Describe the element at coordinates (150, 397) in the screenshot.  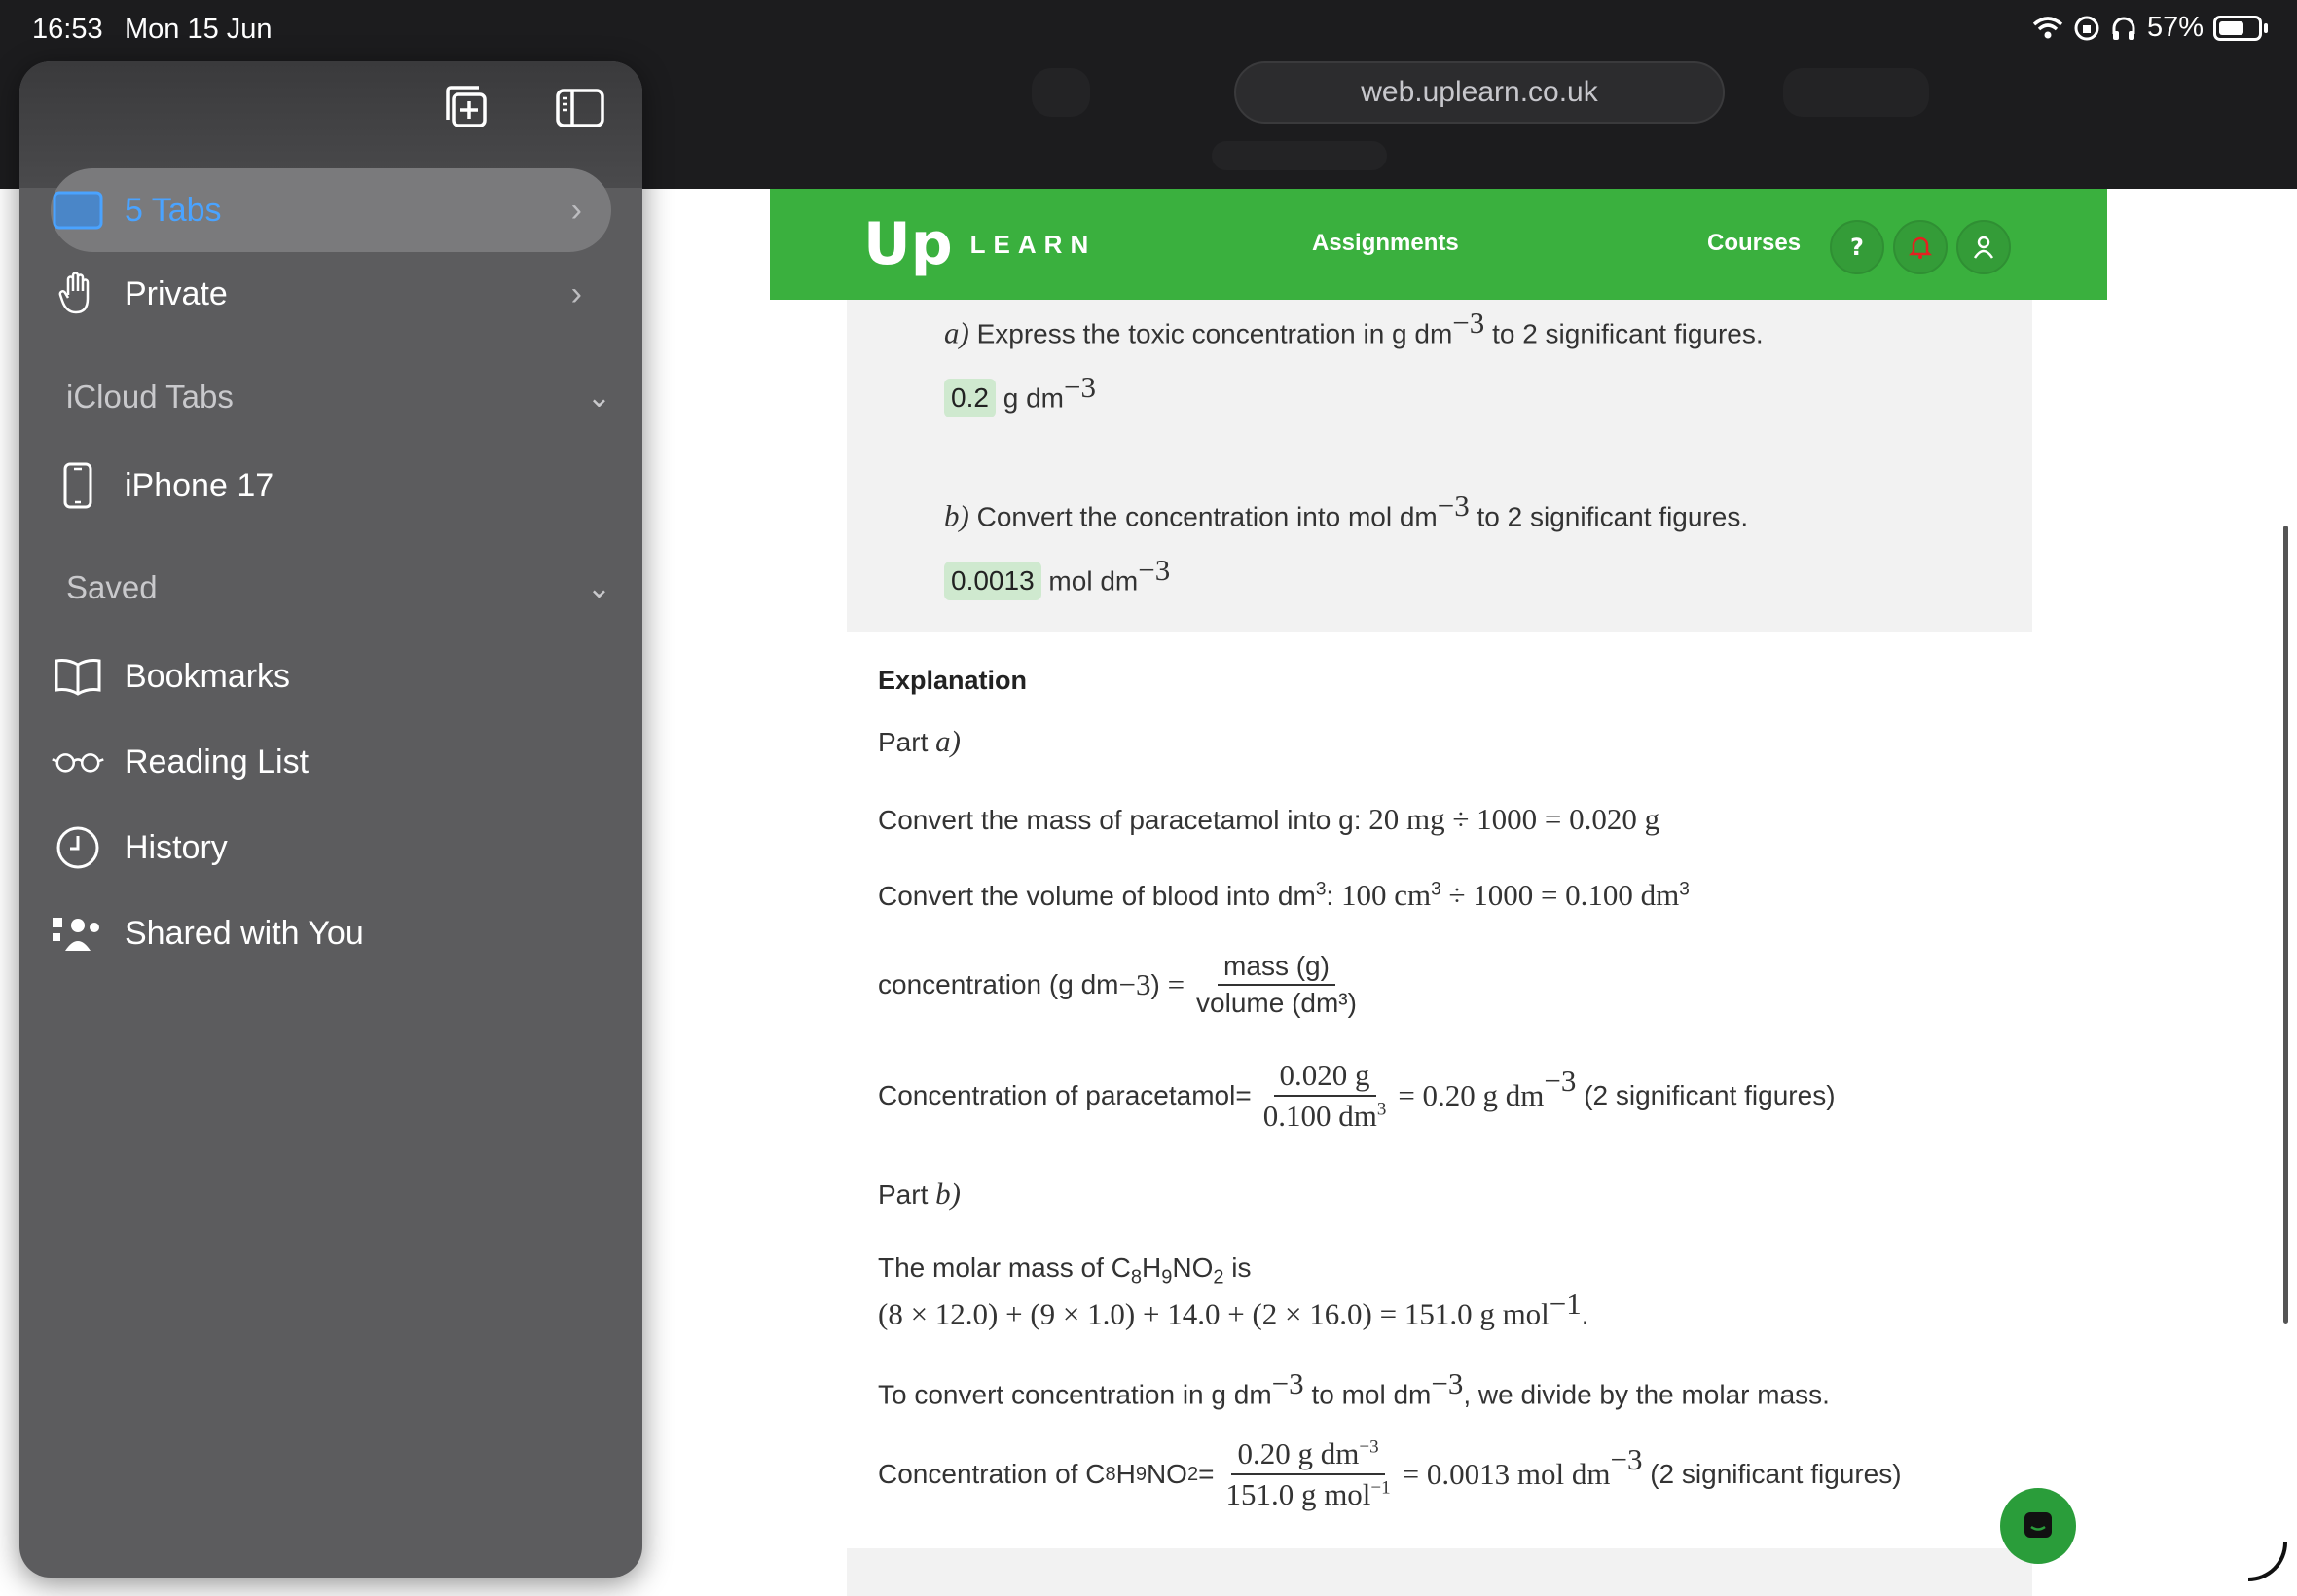
I see `section-title: iCloud Tabs` at that location.